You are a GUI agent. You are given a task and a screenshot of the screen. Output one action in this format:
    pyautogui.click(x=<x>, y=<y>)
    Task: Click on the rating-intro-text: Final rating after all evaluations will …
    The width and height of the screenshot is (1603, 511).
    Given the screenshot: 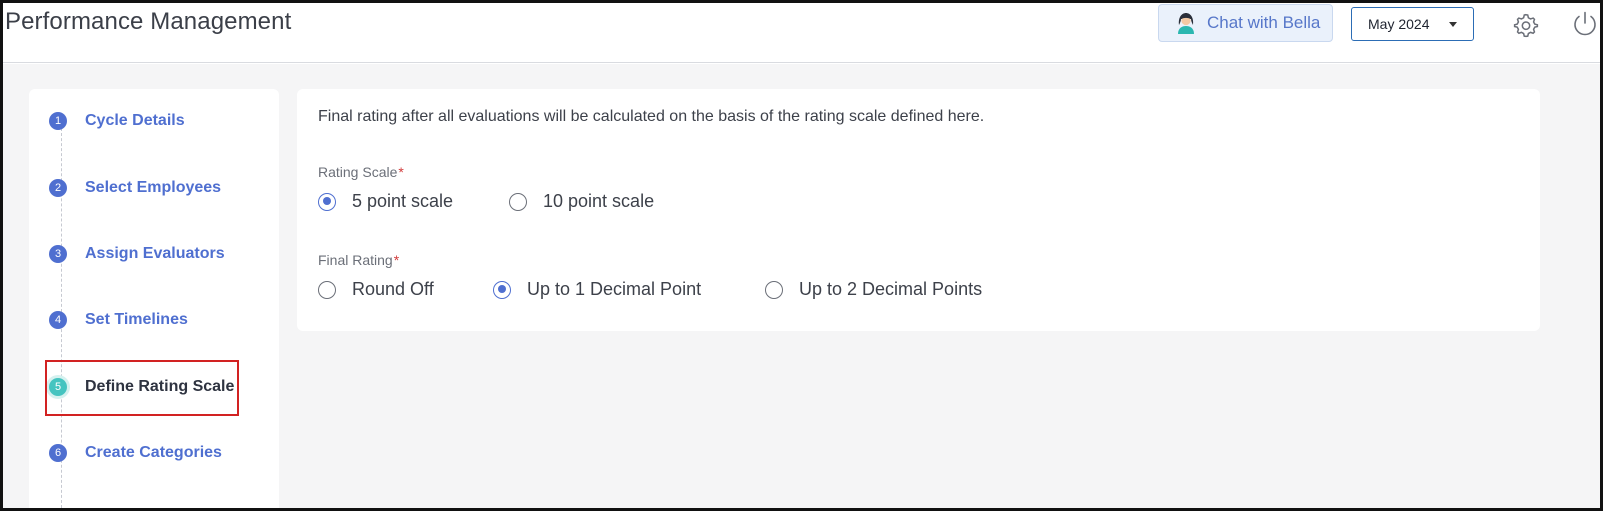 What is the action you would take?
    pyautogui.click(x=651, y=116)
    